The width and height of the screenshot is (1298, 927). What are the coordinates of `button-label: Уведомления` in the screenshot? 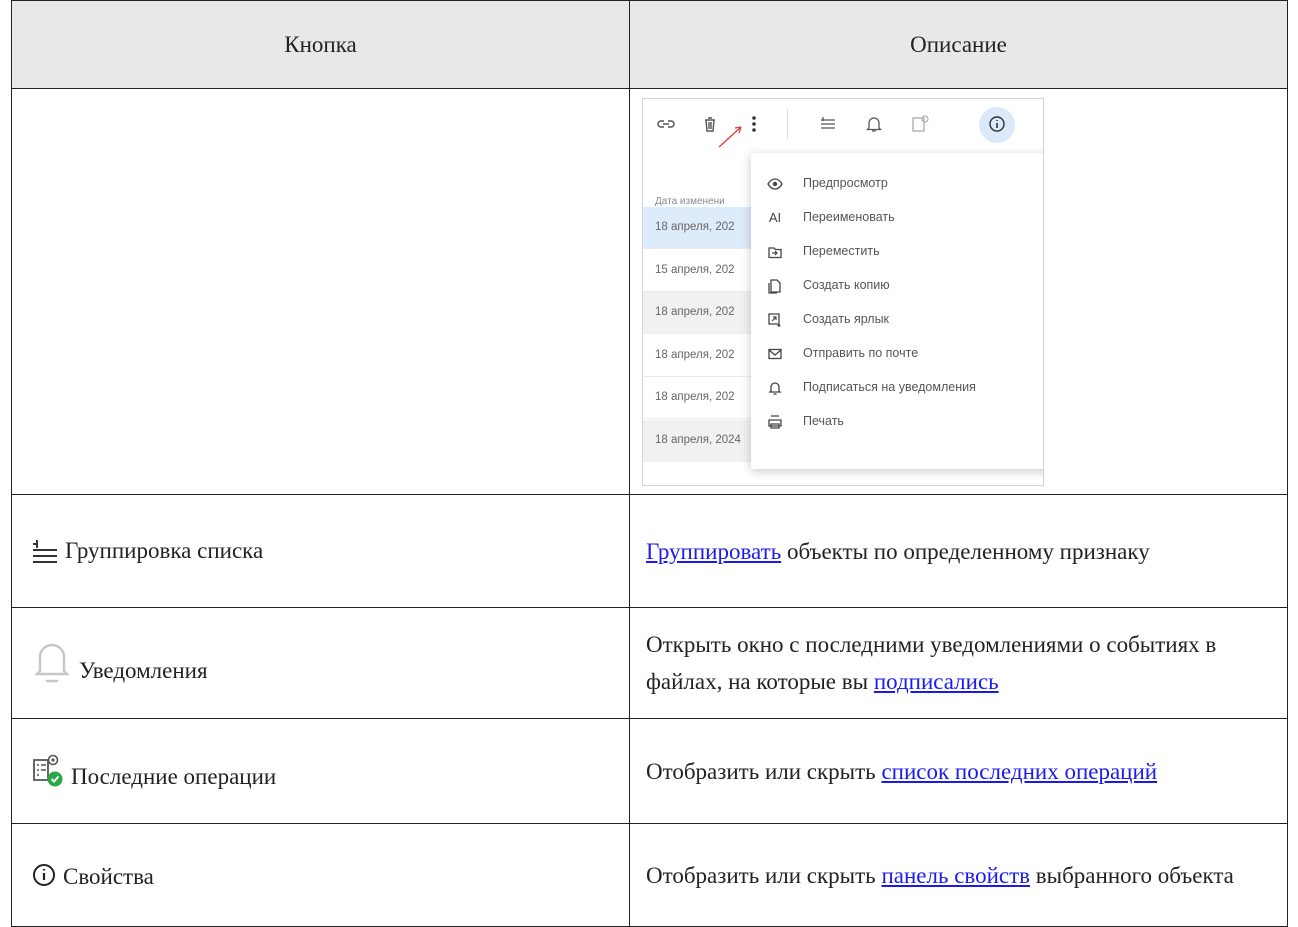 It's located at (143, 670).